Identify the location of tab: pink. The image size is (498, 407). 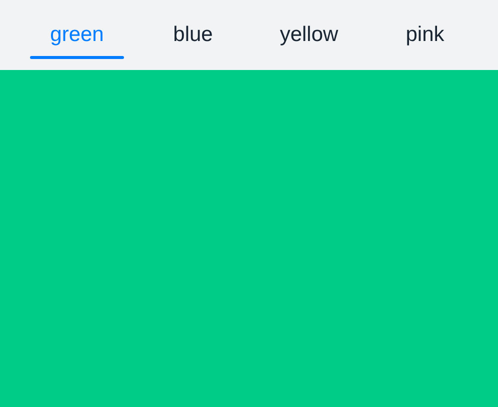
(425, 35).